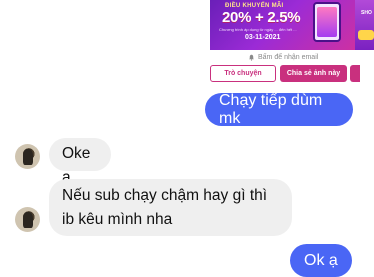  I want to click on message-bubble-outgoing: Chạy tiếp dùm mk, so click(279, 109).